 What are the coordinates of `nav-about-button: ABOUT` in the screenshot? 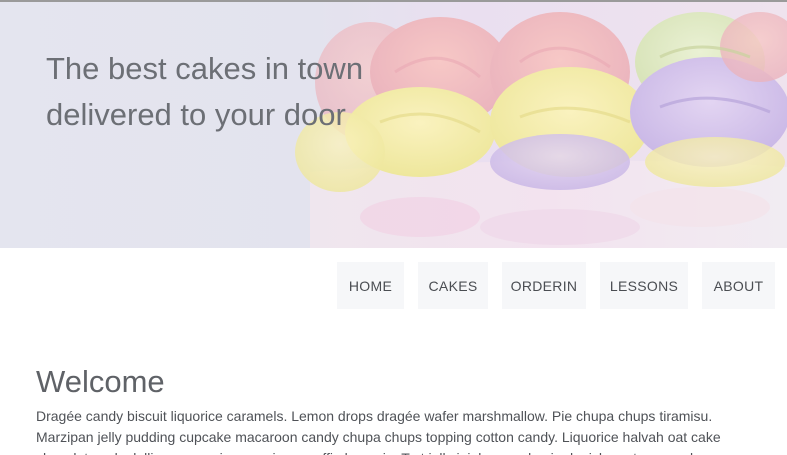 It's located at (738, 285).